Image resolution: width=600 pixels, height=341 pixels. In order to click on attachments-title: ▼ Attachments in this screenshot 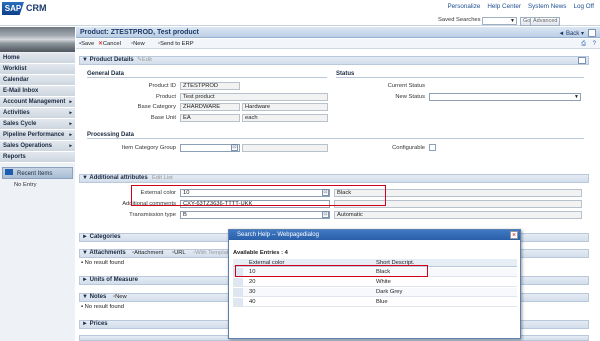, I will do `click(104, 253)`.